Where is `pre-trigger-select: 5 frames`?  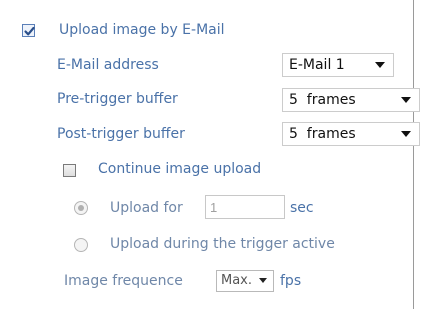
pre-trigger-select: 5 frames is located at coordinates (351, 100).